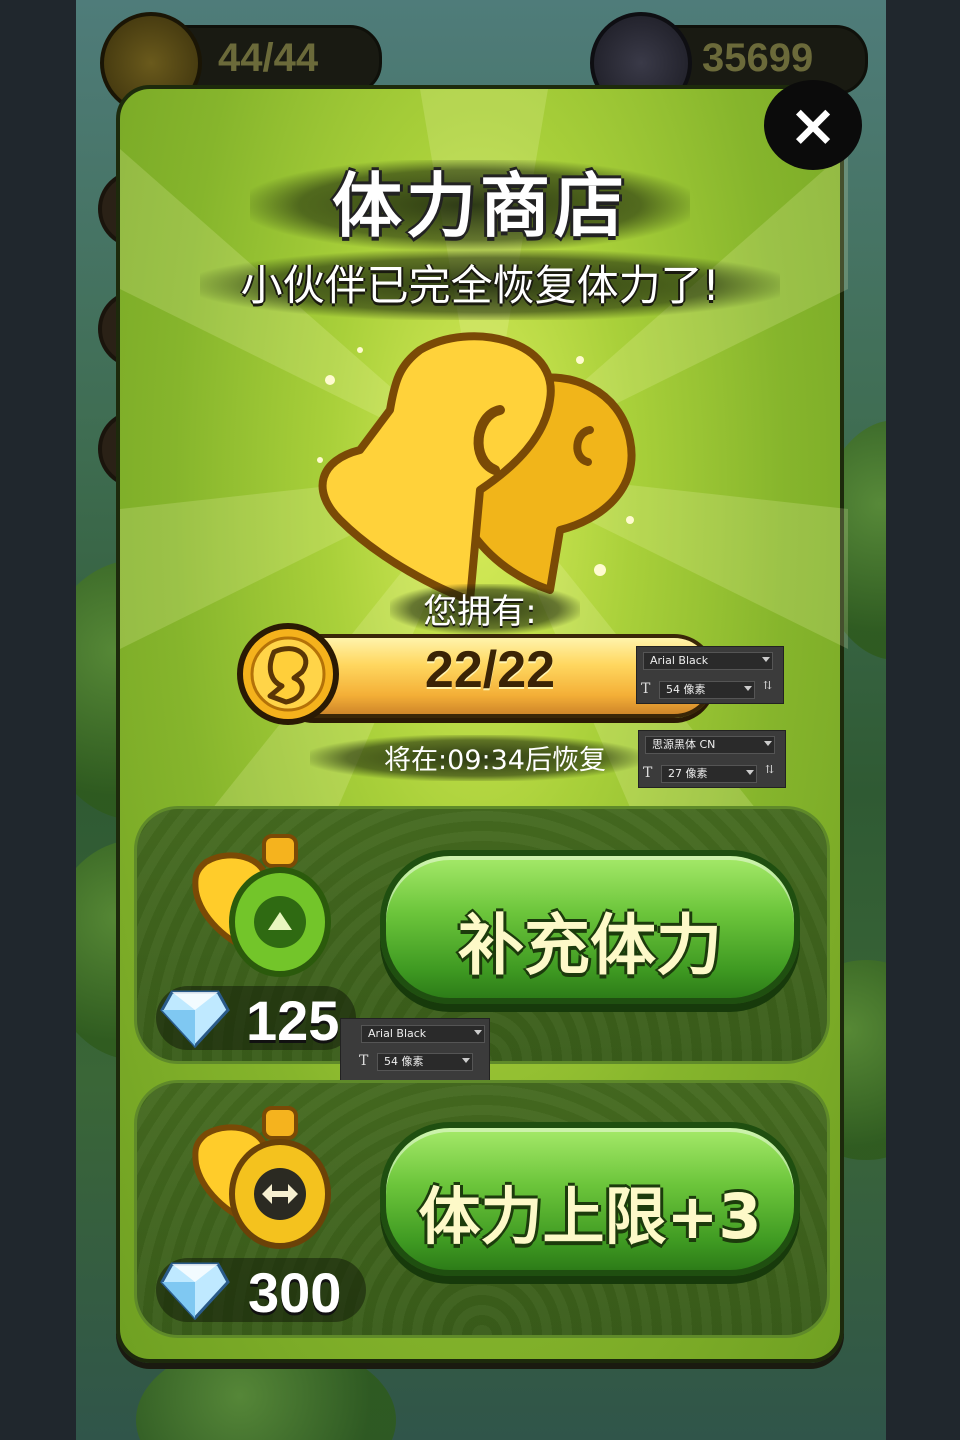 Image resolution: width=960 pixels, height=1440 pixels. What do you see at coordinates (480, 206) in the screenshot?
I see `dialog-title: 体力商店` at bounding box center [480, 206].